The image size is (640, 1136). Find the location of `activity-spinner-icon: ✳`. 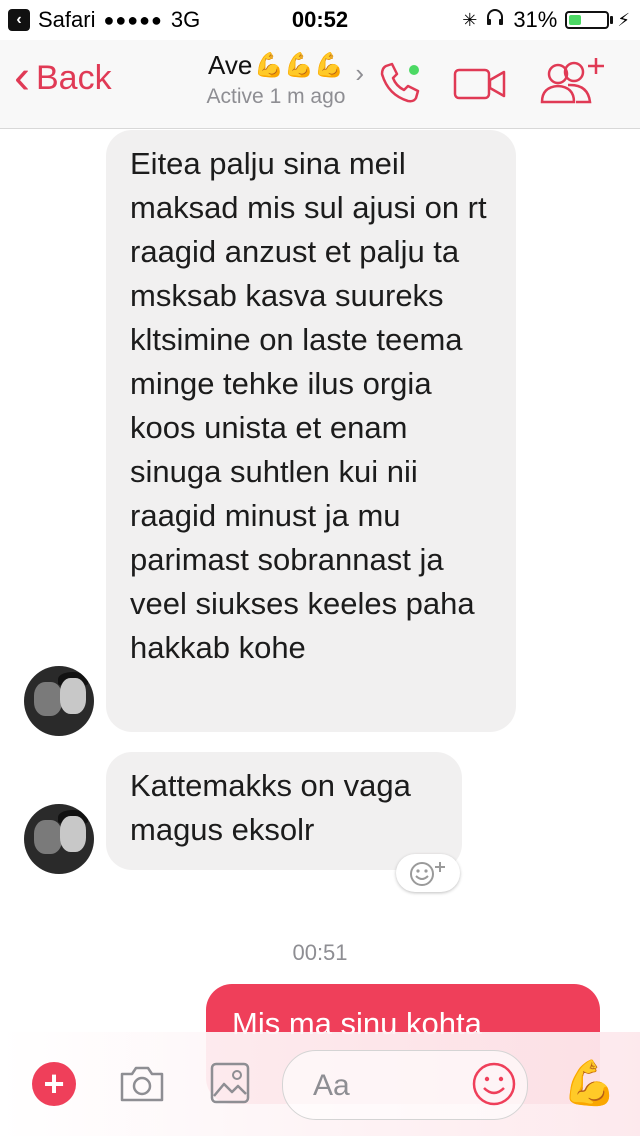

activity-spinner-icon: ✳ is located at coordinates (470, 19).